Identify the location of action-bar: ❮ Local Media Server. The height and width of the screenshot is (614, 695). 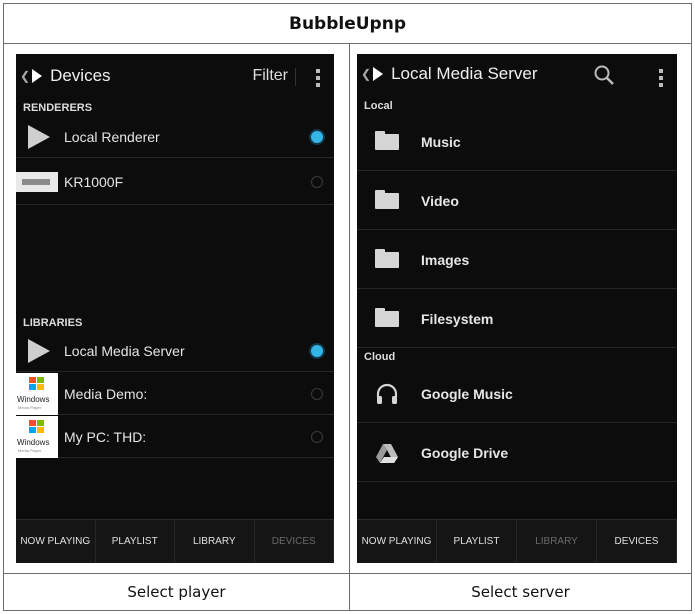
(517, 74).